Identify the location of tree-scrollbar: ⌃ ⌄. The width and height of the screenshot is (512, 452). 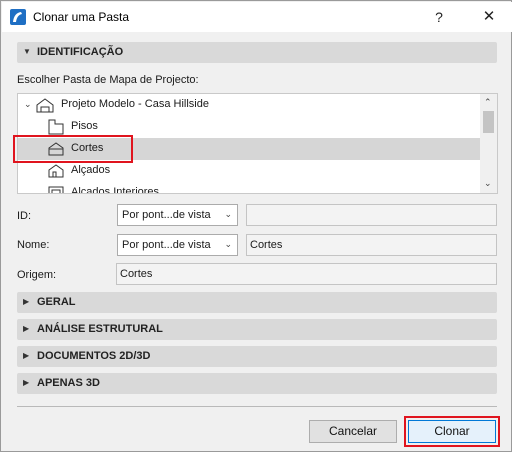
(488, 143).